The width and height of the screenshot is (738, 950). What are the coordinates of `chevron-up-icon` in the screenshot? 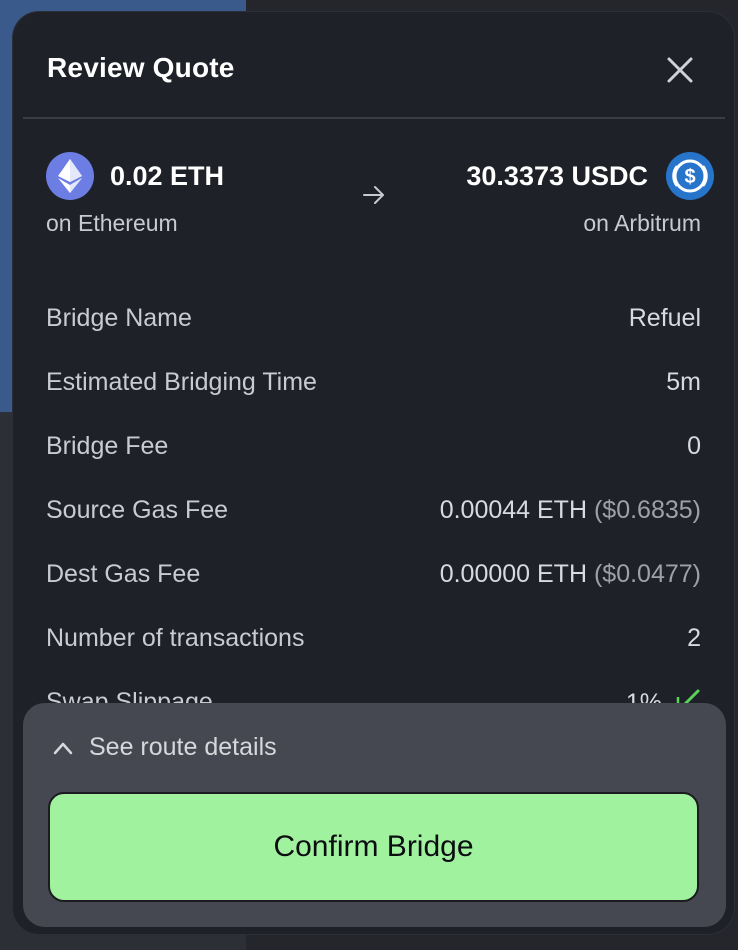 It's located at (63, 748).